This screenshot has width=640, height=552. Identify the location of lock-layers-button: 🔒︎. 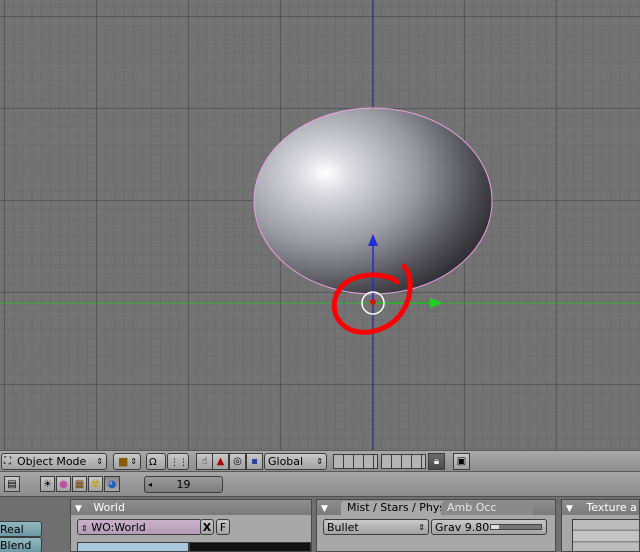
(436, 461).